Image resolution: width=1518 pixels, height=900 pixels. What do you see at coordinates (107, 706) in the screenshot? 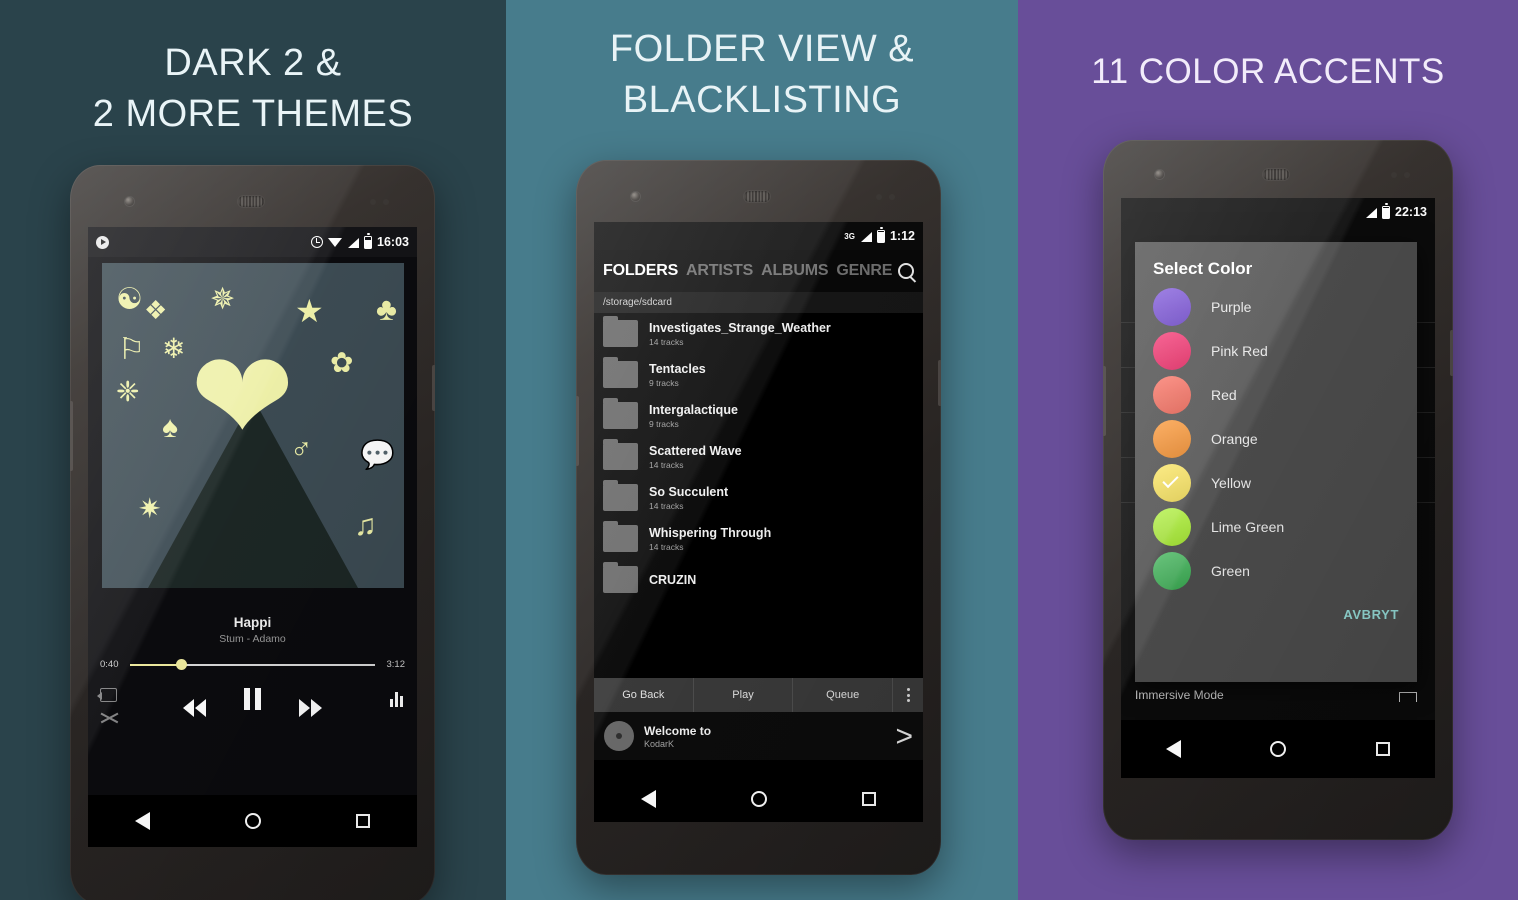
I see `secondary-controls` at bounding box center [107, 706].